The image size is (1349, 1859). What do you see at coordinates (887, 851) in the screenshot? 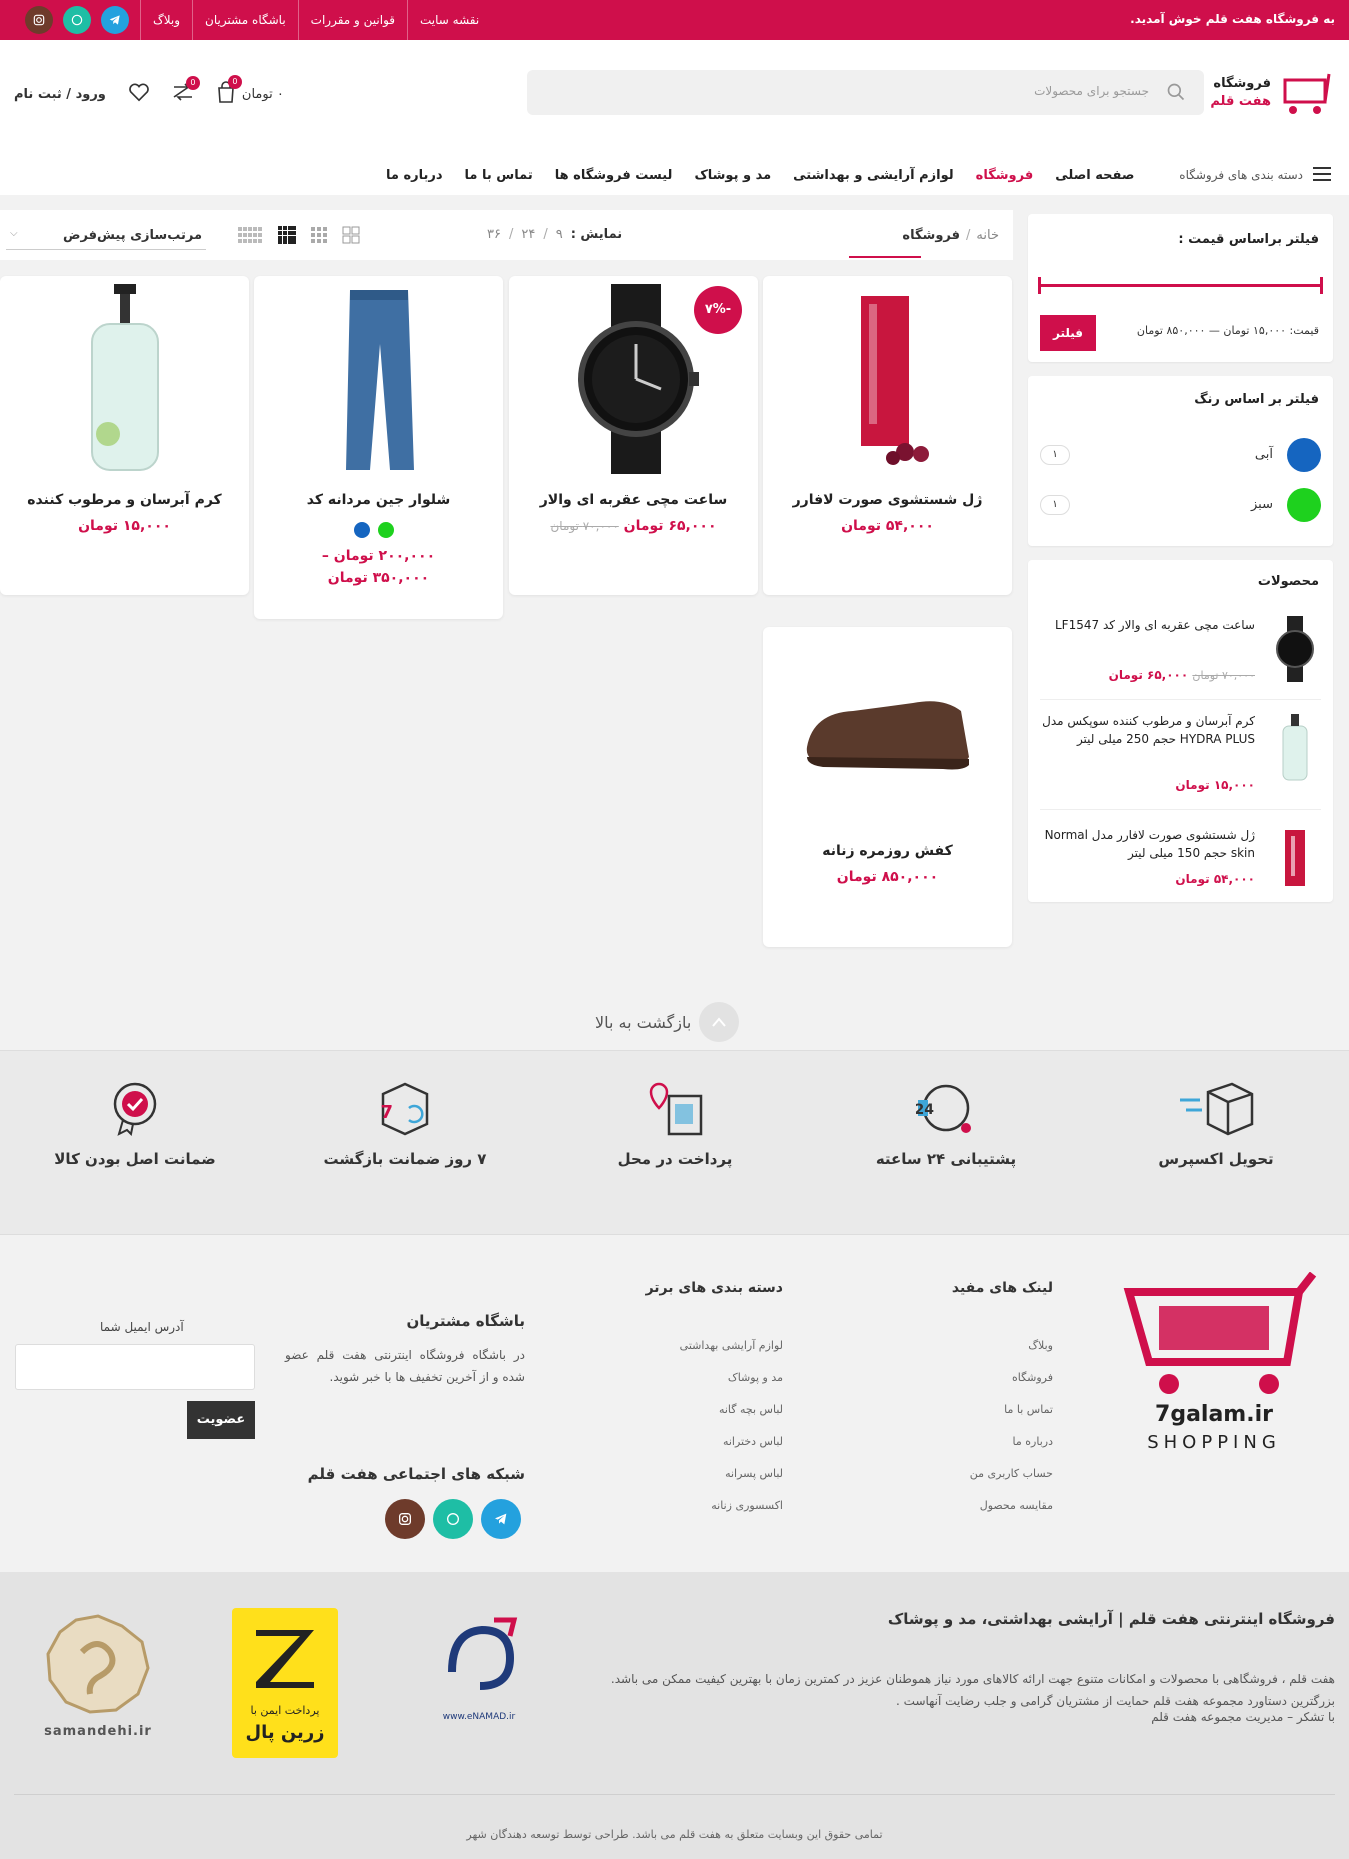
I see `product-title: کفش روزمره زنانه` at bounding box center [887, 851].